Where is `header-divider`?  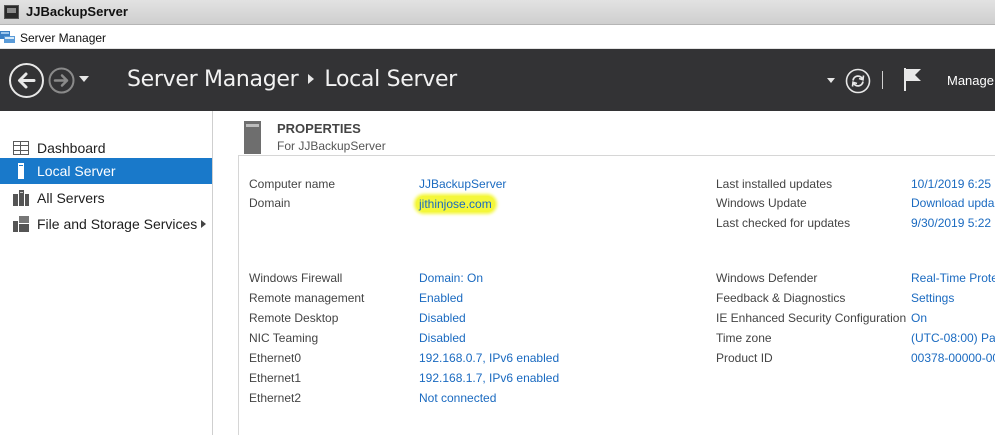
header-divider is located at coordinates (882, 80).